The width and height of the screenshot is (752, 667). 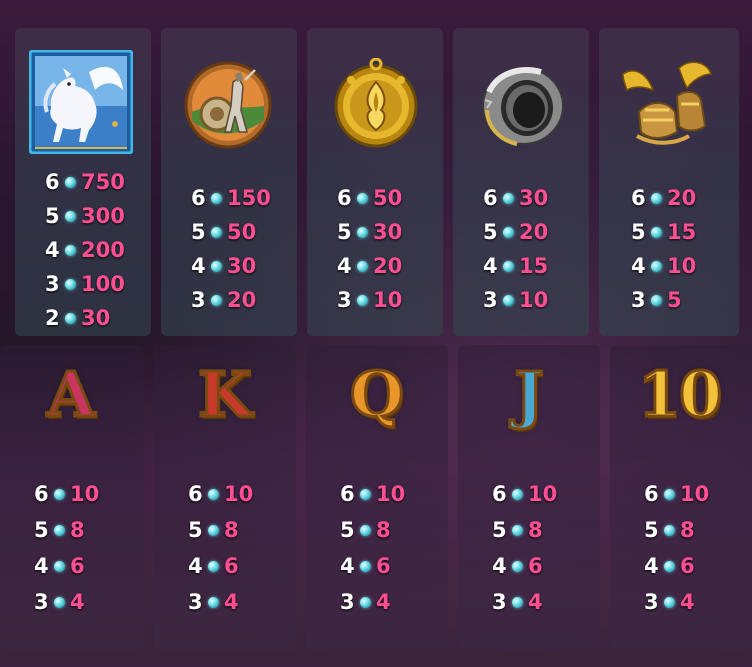 I want to click on pay-row: 5 30, so click(x=369, y=232).